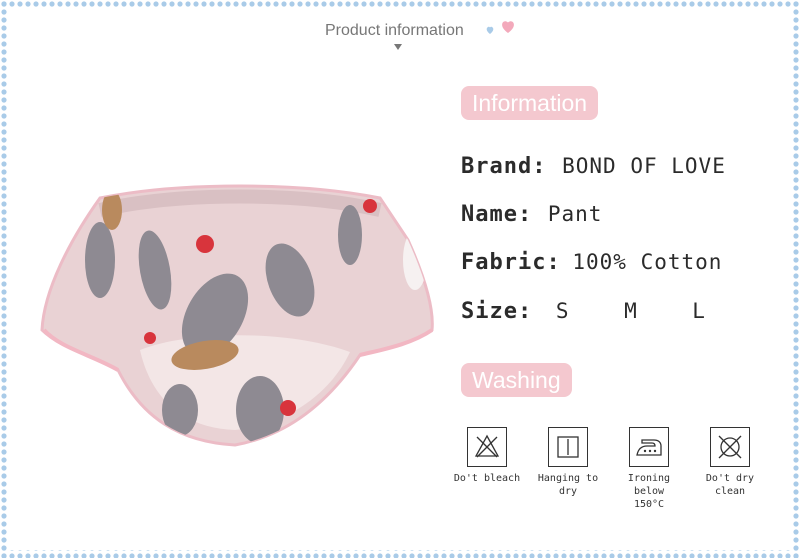 This screenshot has height=558, width=800. I want to click on size-row: Size: S M L, so click(583, 311).